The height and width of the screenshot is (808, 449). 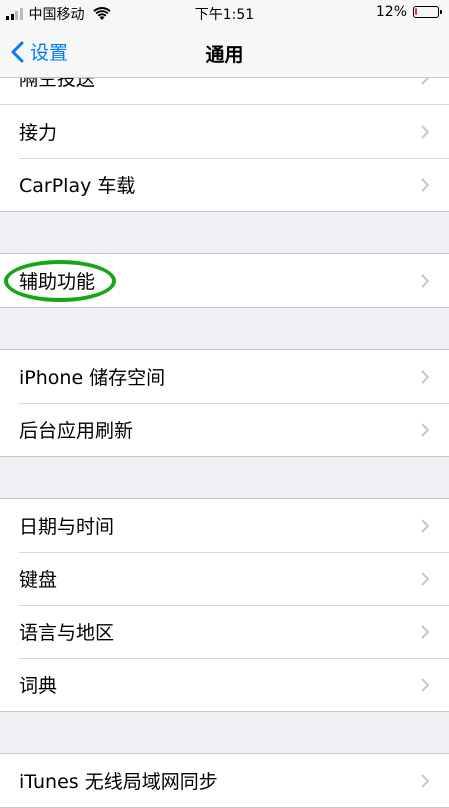 What do you see at coordinates (118, 782) in the screenshot?
I see `list-item-label: iTunes 无线局域网同步` at bounding box center [118, 782].